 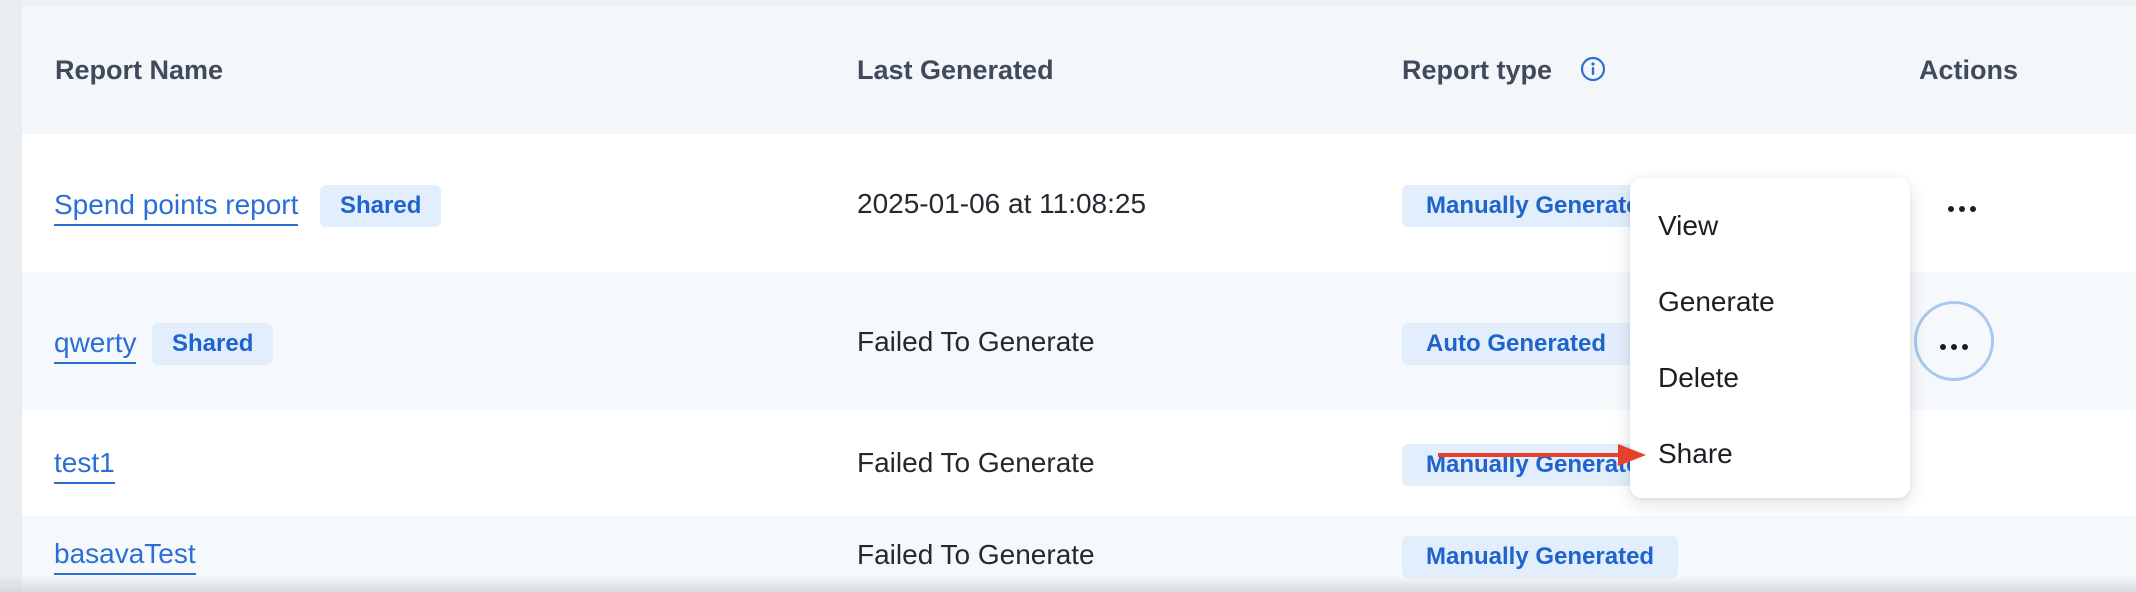 I want to click on column-header-report-name: Report Name, so click(x=139, y=70).